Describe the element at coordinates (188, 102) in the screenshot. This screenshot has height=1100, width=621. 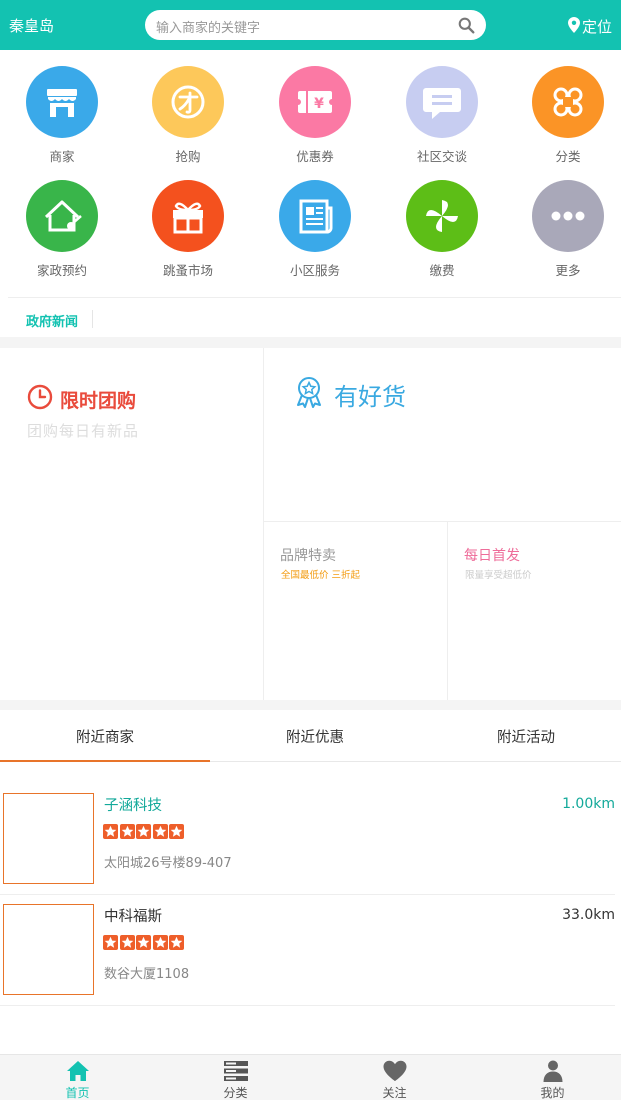
I see `rush-buy-icon` at that location.